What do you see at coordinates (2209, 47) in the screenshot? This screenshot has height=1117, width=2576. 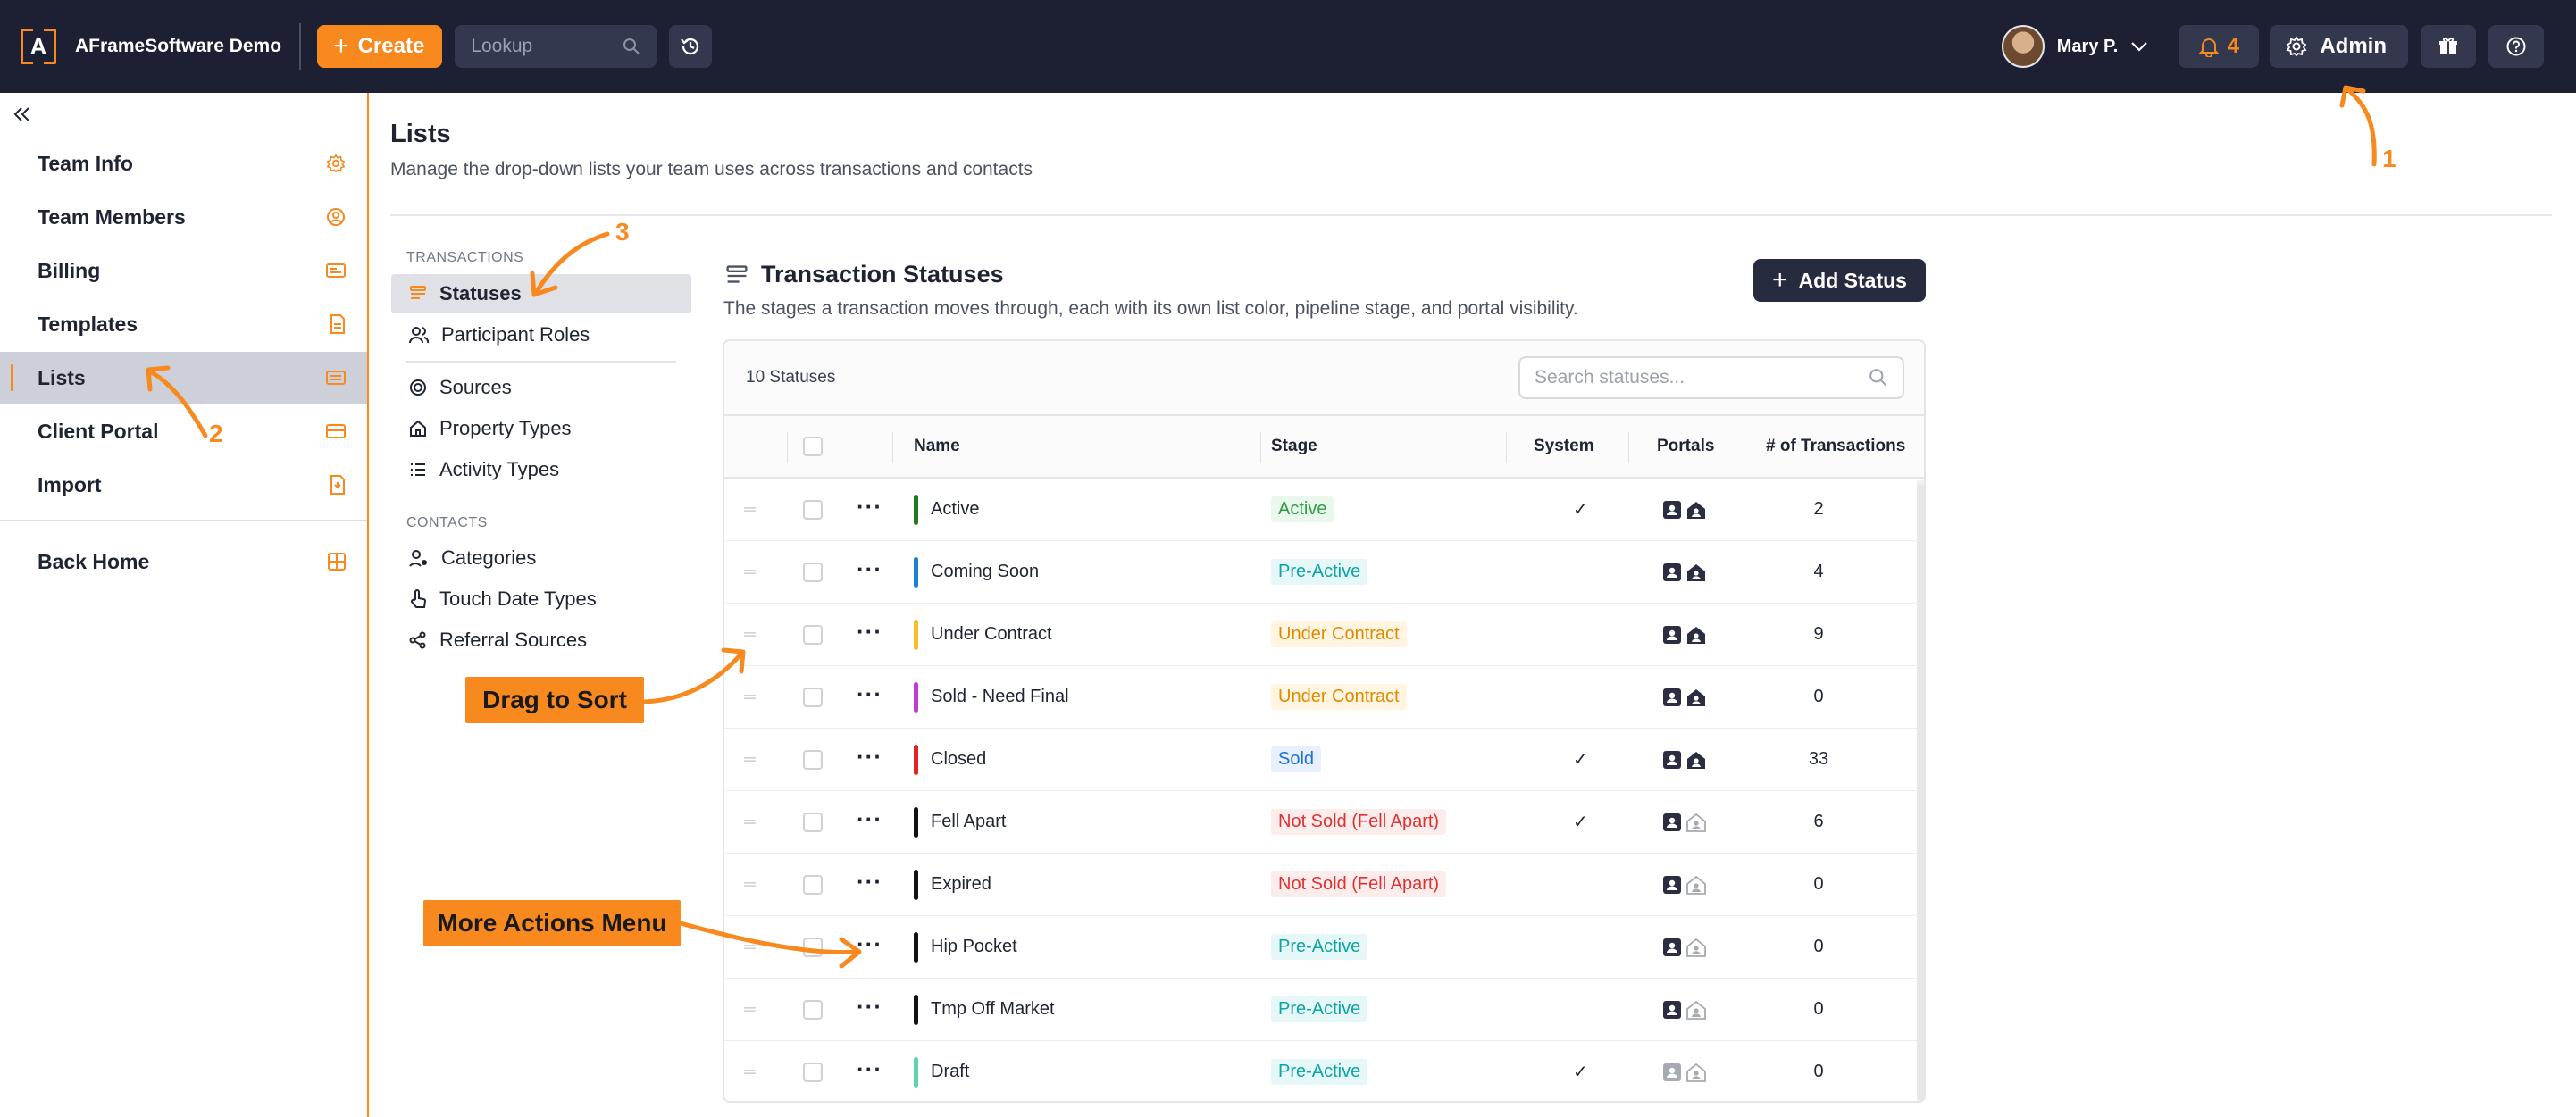 I see `bell-icon` at bounding box center [2209, 47].